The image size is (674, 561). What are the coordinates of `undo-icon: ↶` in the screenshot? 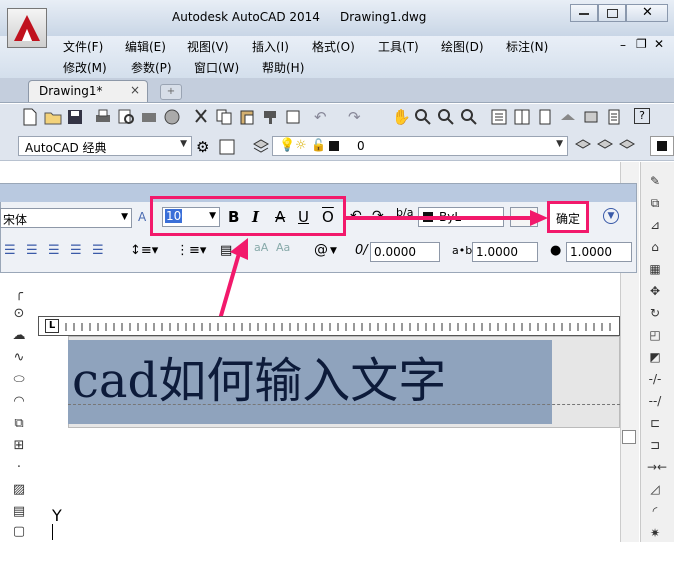 It's located at (323, 117).